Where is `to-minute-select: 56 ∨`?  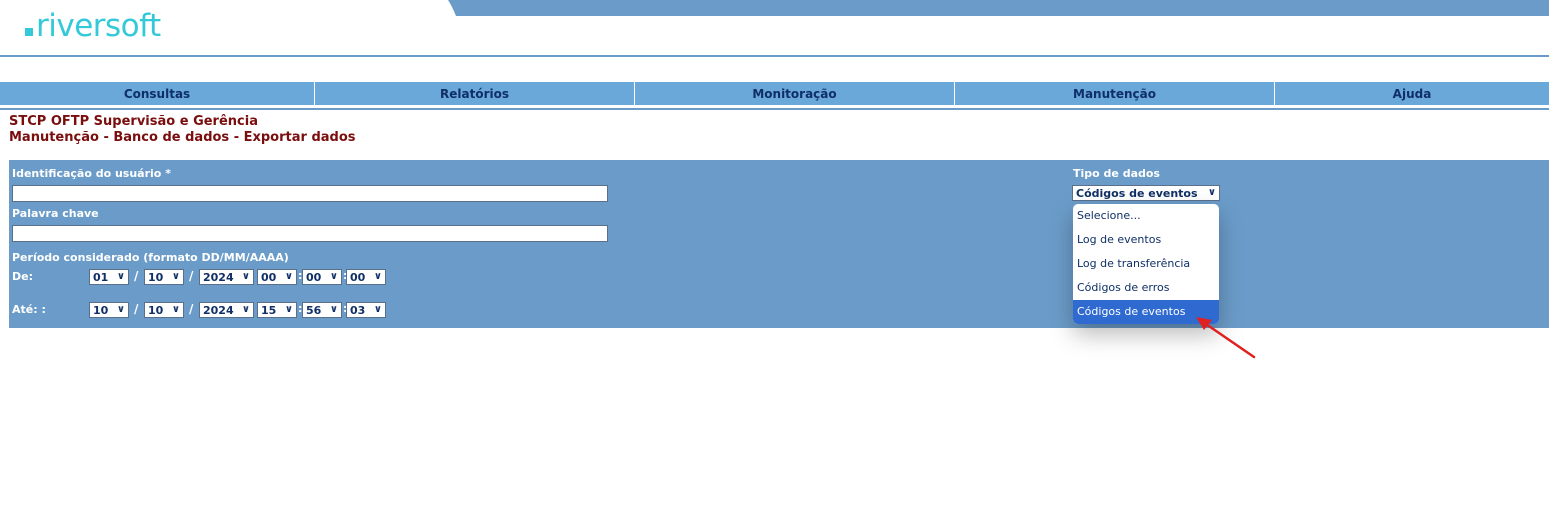
to-minute-select: 56 ∨ is located at coordinates (322, 310).